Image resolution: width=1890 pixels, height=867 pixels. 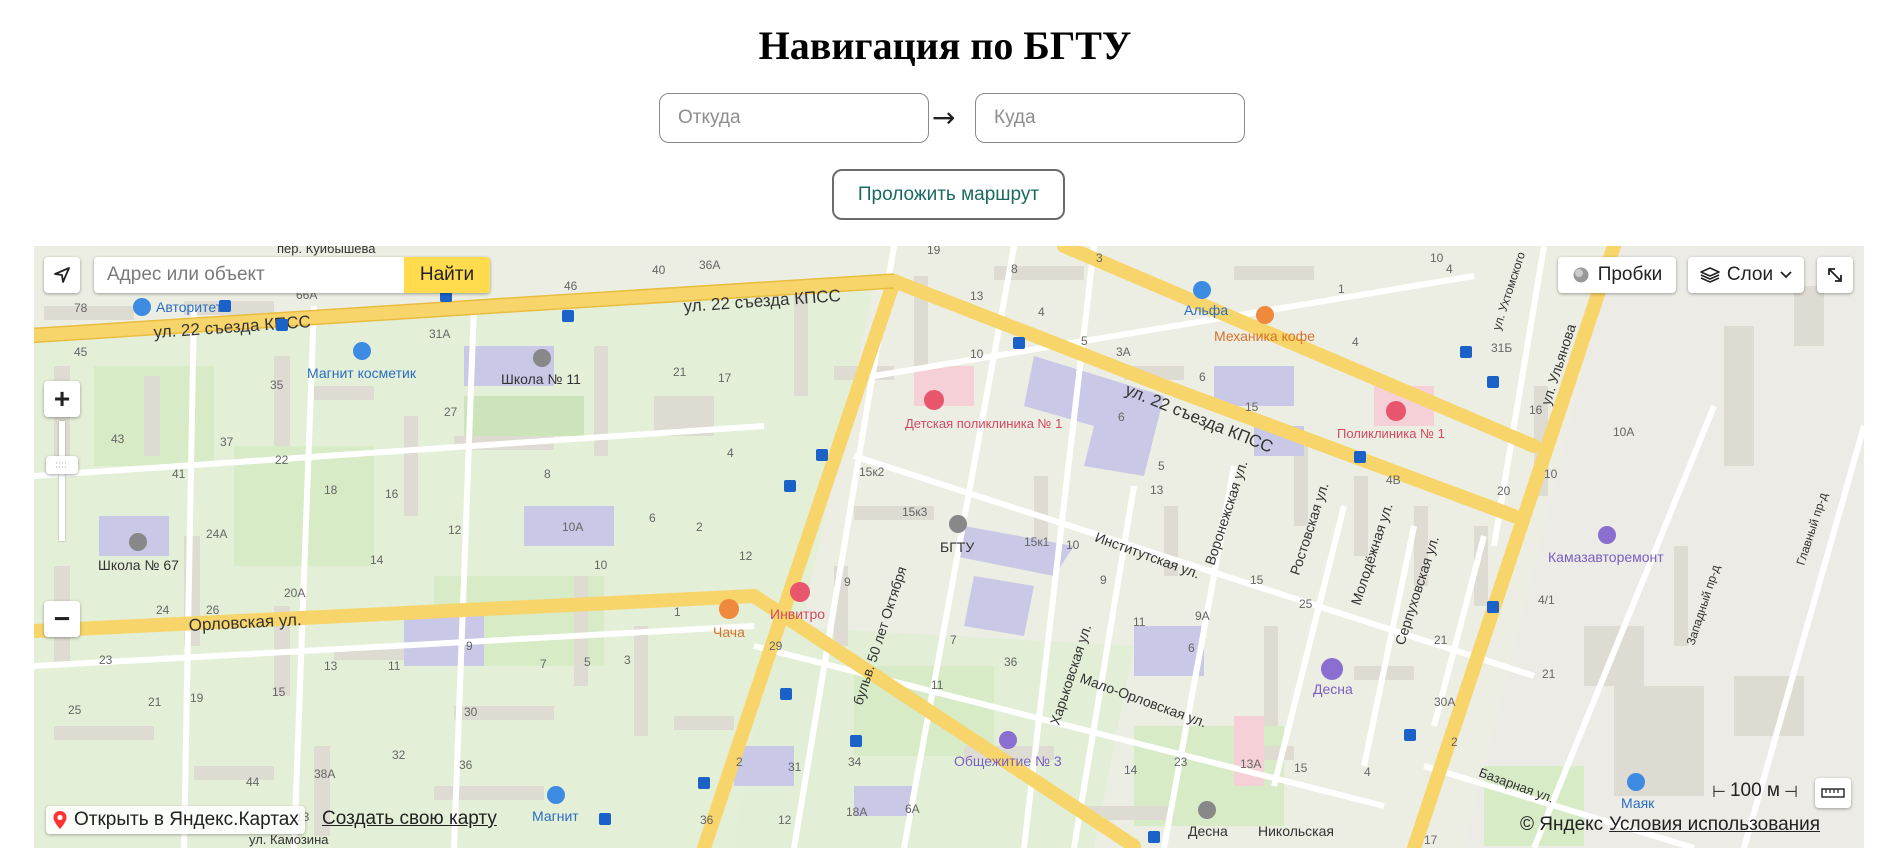 I want to click on grip-icon, so click(x=62, y=465).